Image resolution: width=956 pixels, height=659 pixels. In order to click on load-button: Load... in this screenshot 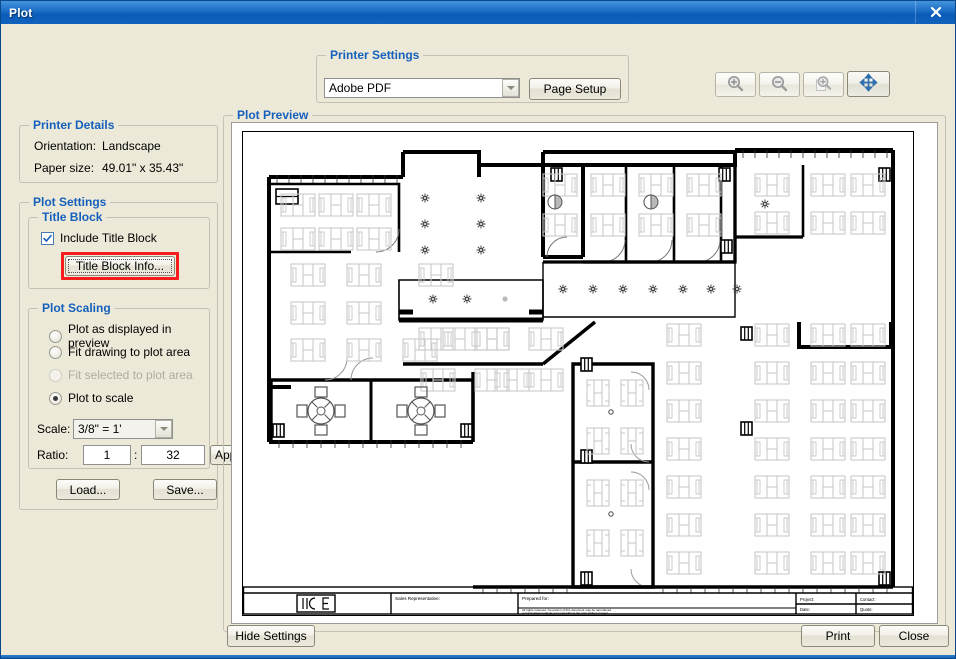, I will do `click(88, 489)`.